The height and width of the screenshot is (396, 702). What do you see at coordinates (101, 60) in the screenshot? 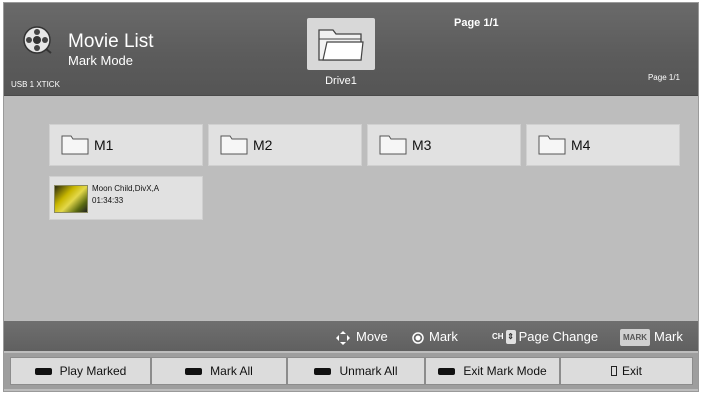
I see `mode-subtitle: Mark Mode` at bounding box center [101, 60].